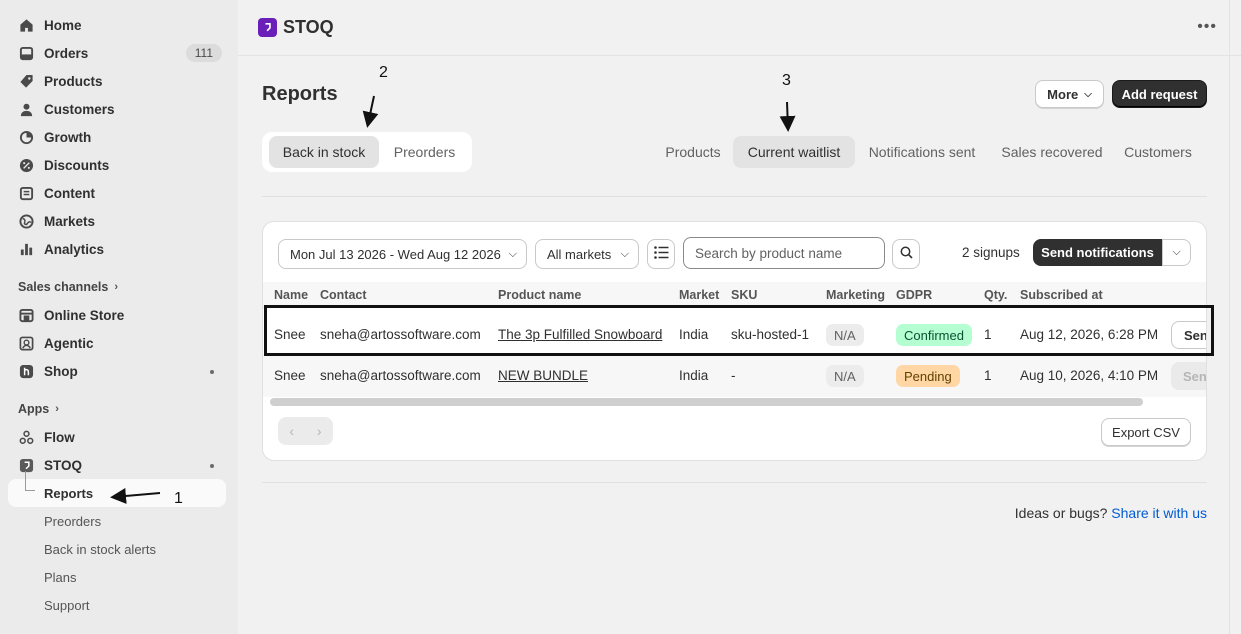 The image size is (1241, 634). What do you see at coordinates (100, 549) in the screenshot?
I see `sub-nav-label: Back in stock alerts` at bounding box center [100, 549].